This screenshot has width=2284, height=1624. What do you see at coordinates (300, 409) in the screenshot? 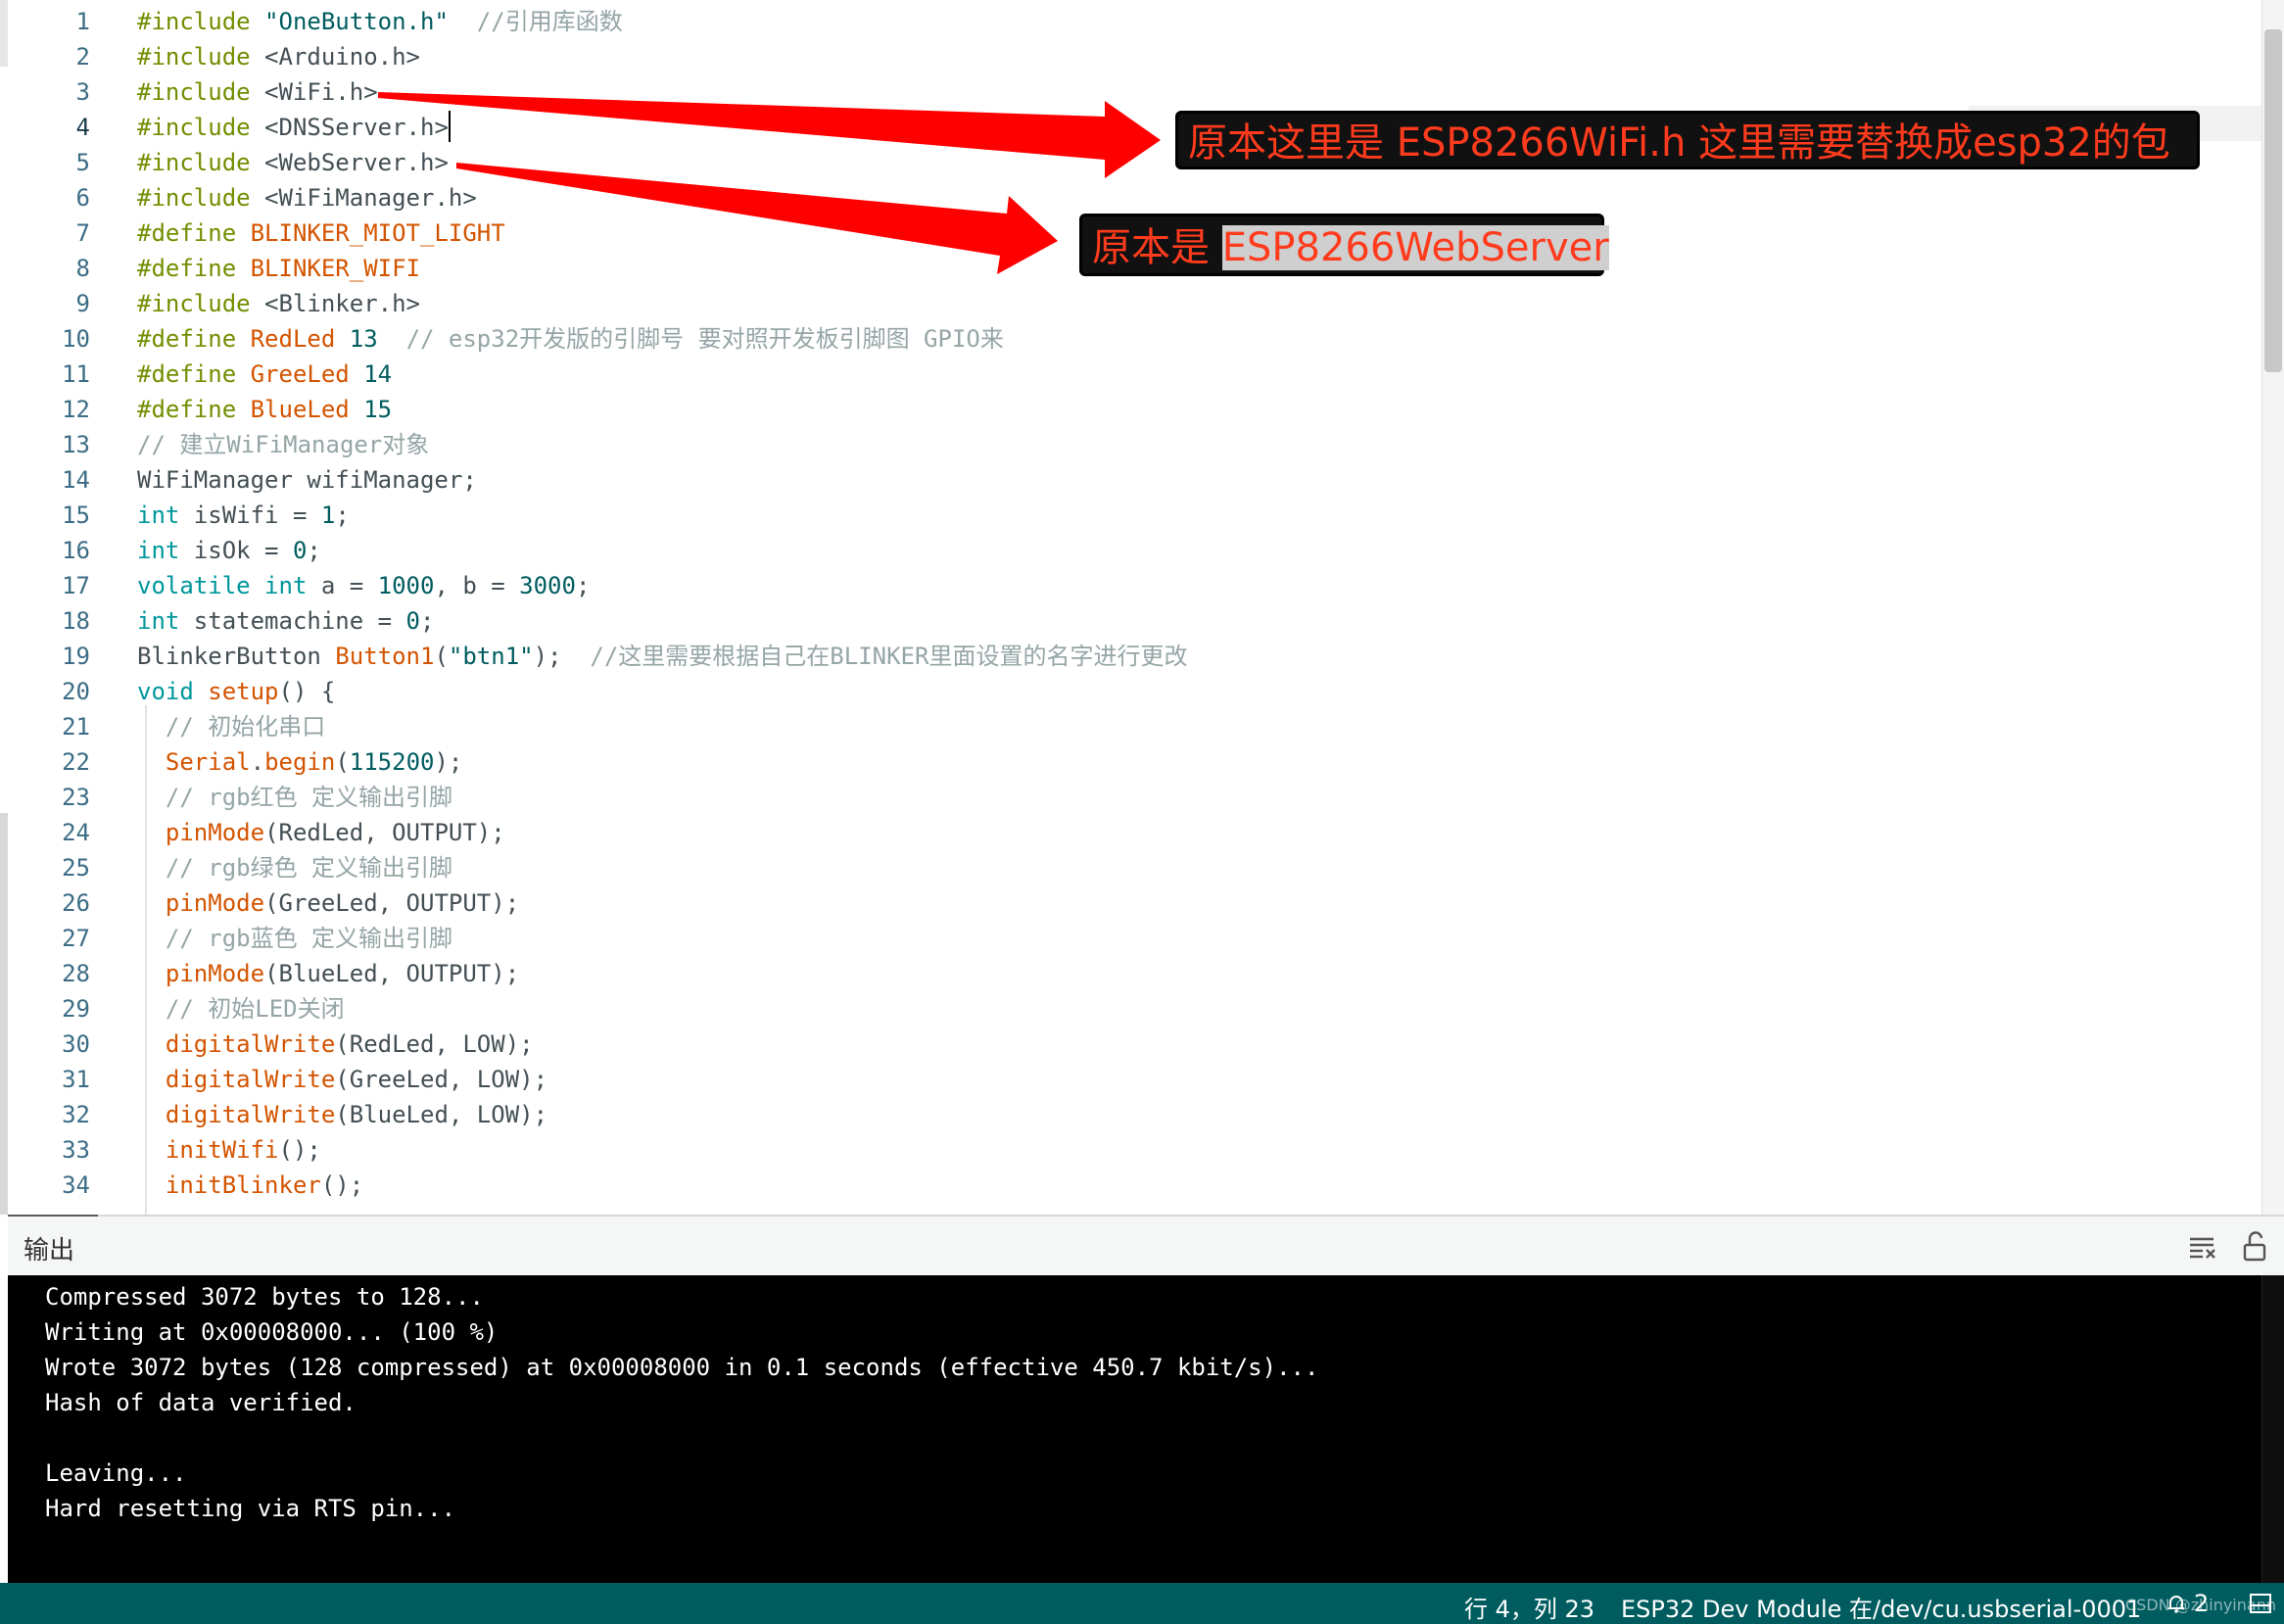
I see `code-token: BlueLed` at bounding box center [300, 409].